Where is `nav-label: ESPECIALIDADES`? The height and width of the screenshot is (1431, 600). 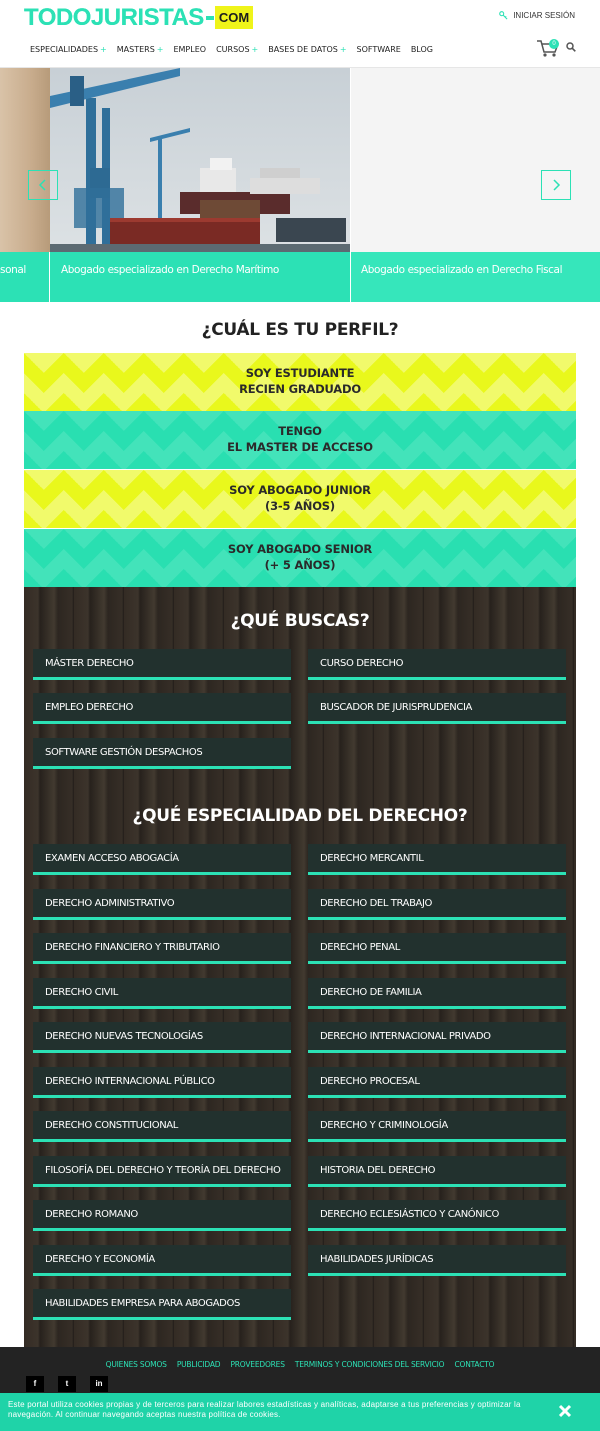
nav-label: ESPECIALIDADES is located at coordinates (64, 49).